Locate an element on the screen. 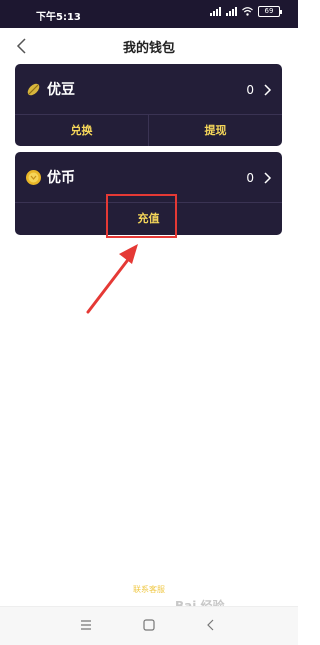 Image resolution: width=320 pixels, height=645 pixels. status-icons: 69 is located at coordinates (246, 11).